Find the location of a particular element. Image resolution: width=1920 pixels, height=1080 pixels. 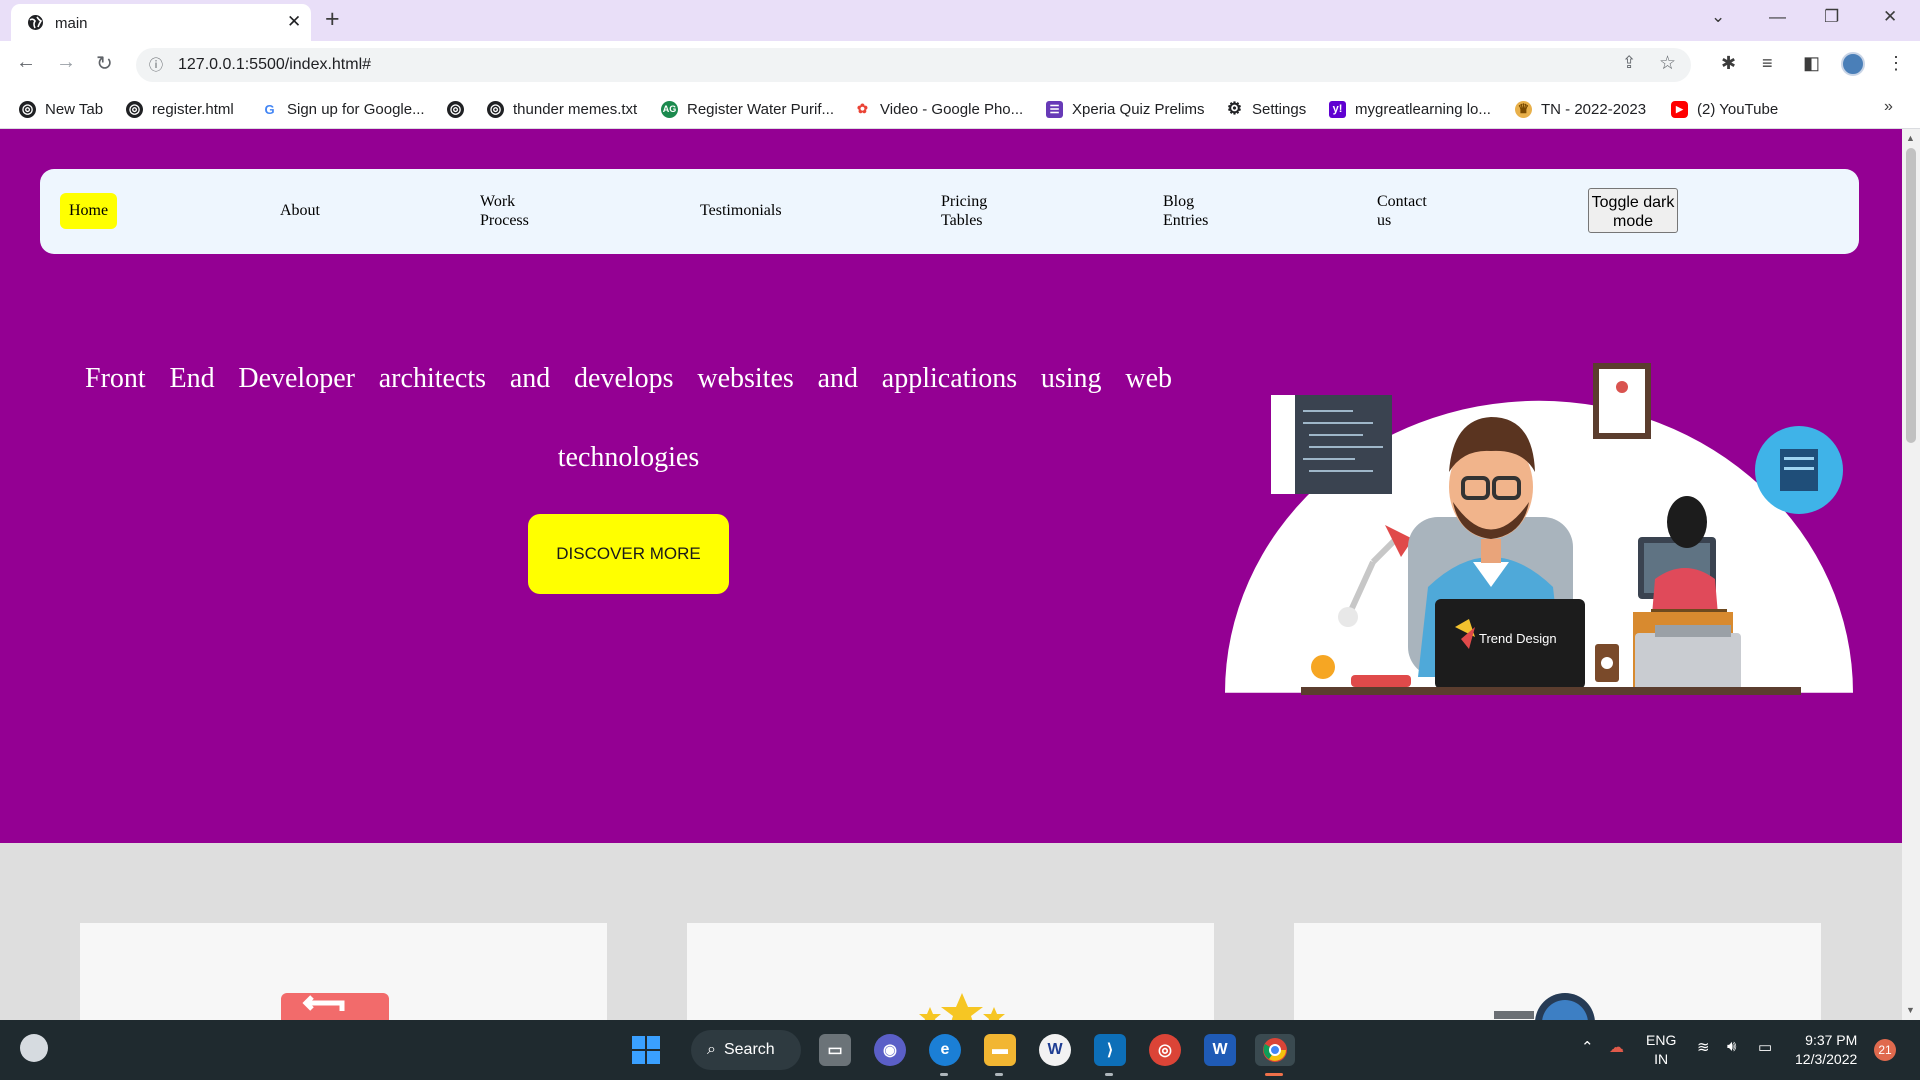

nav-blog-entries: Blog Entries is located at coordinates (1193, 211).